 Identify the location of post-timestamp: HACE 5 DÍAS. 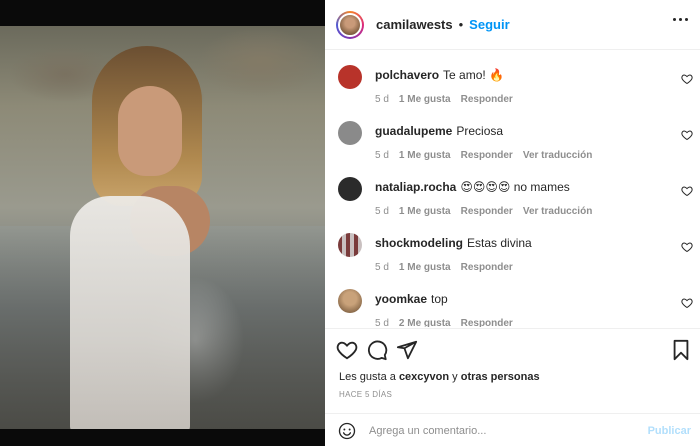
(365, 394).